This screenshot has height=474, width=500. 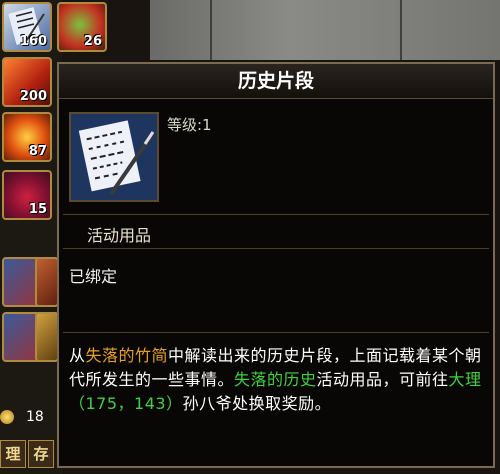 What do you see at coordinates (33, 41) in the screenshot?
I see `slot-count: 160` at bounding box center [33, 41].